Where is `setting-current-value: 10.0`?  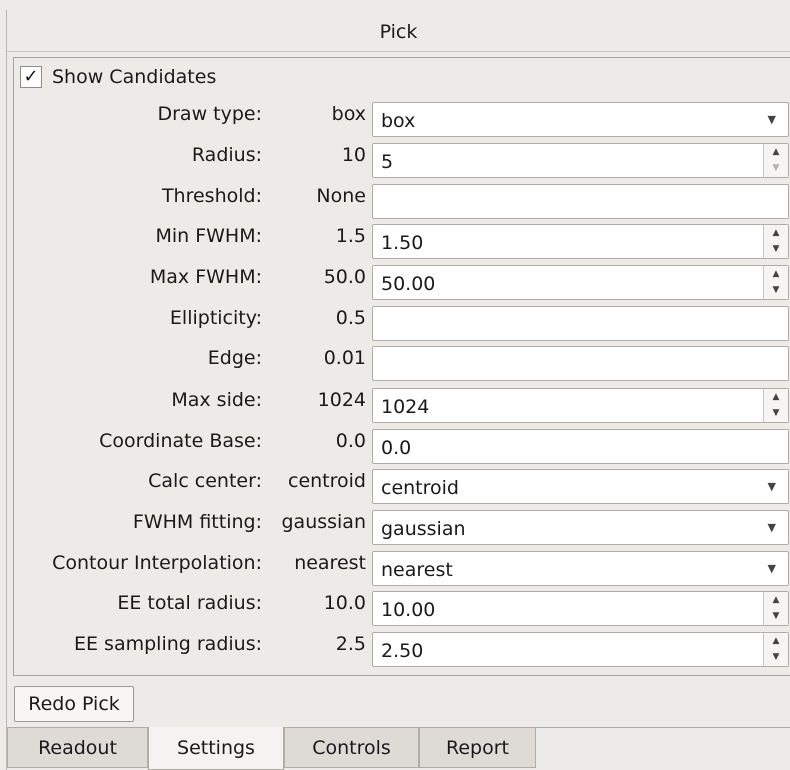 setting-current-value: 10.0 is located at coordinates (344, 603).